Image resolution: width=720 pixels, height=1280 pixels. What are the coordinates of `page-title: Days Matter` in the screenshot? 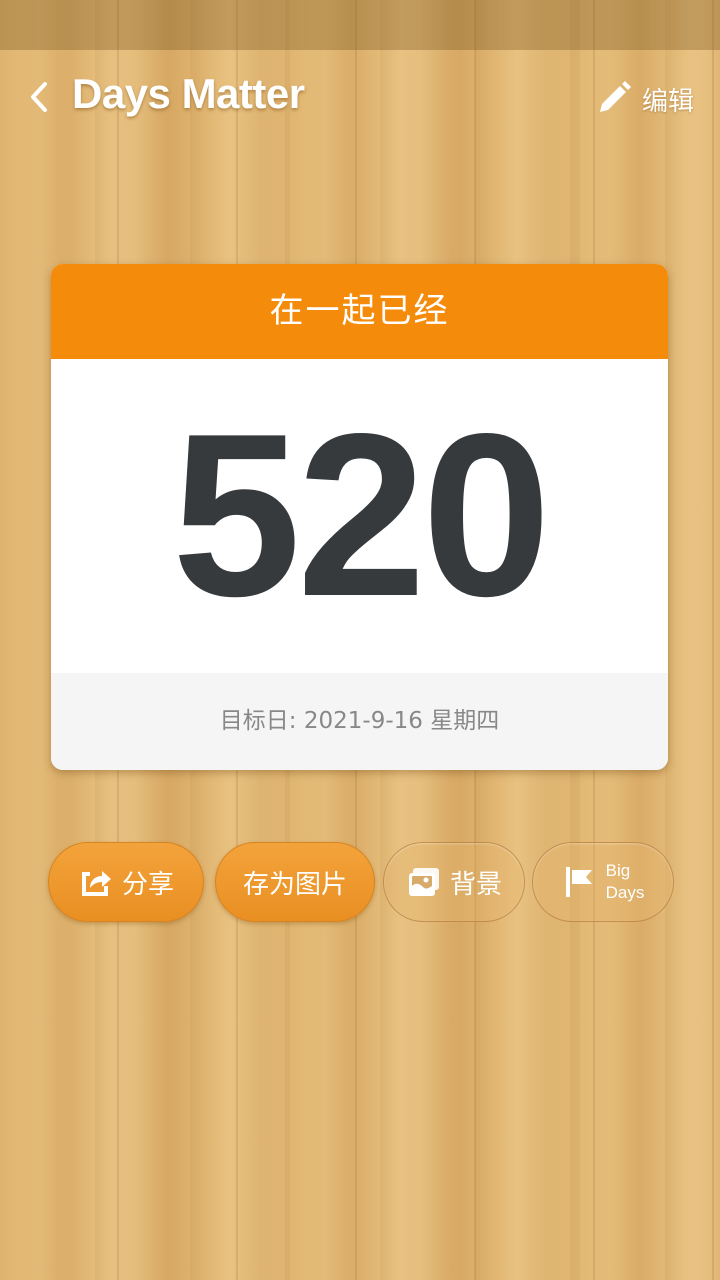 It's located at (188, 93).